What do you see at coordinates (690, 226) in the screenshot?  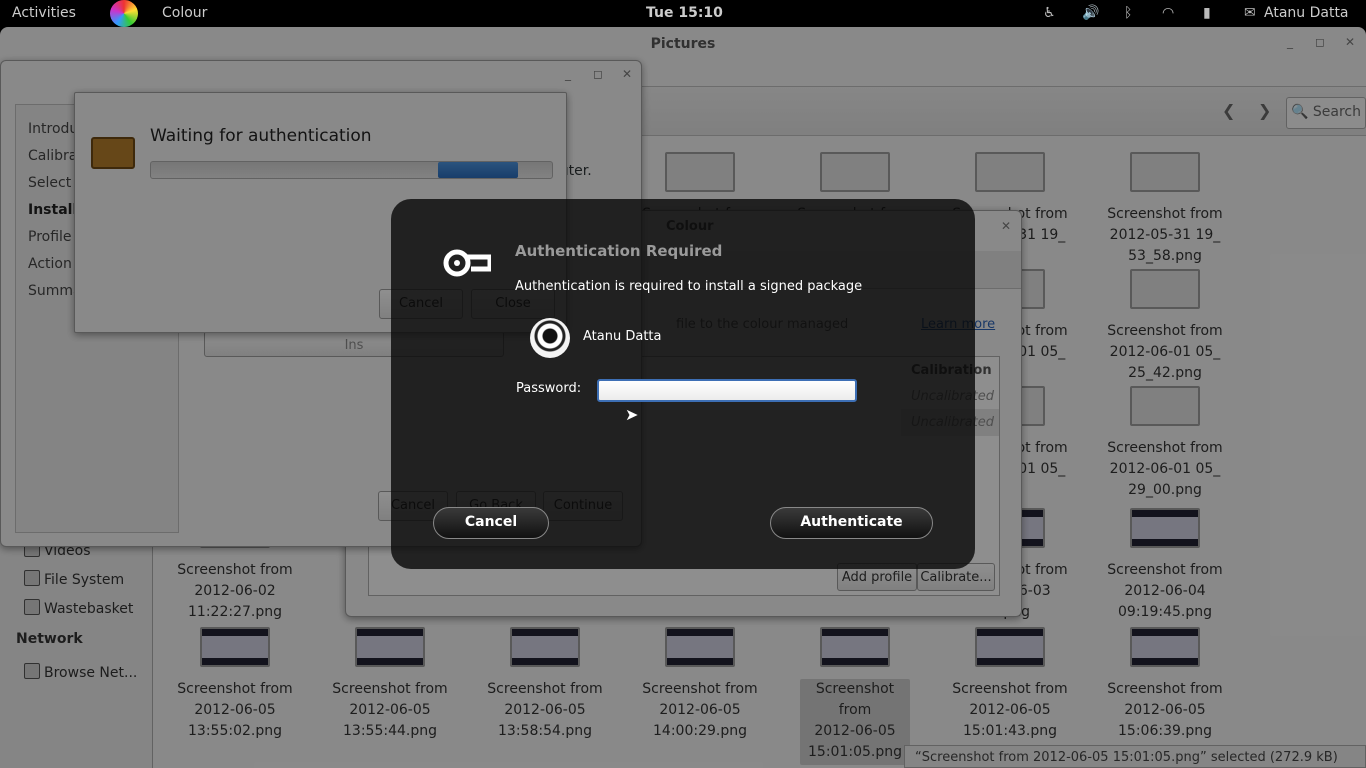 I see `window-title: Colour` at bounding box center [690, 226].